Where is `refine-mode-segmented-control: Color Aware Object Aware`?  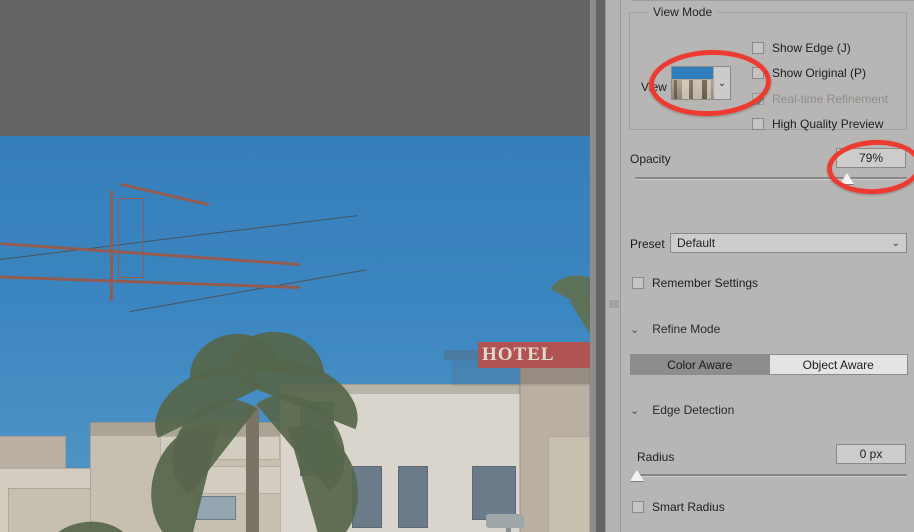
refine-mode-segmented-control: Color Aware Object Aware is located at coordinates (769, 364).